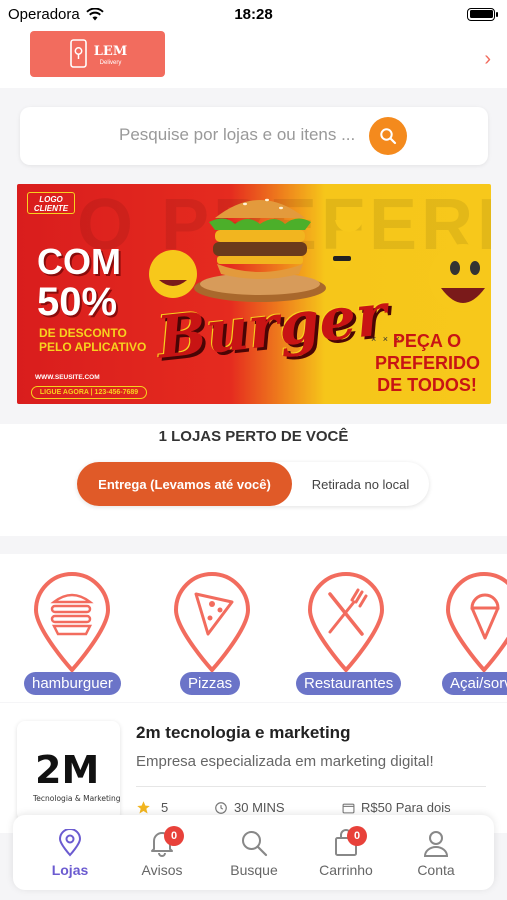 Image resolution: width=507 pixels, height=900 pixels. Describe the element at coordinates (311, 786) in the screenshot. I see `divider` at that location.